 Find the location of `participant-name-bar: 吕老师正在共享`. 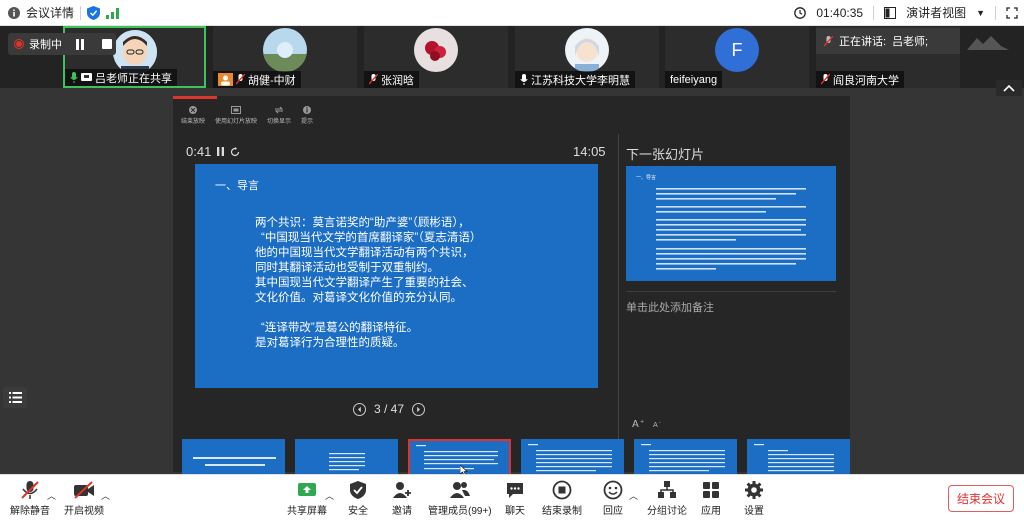

participant-name-bar: 吕老师正在共享 is located at coordinates (121, 77).